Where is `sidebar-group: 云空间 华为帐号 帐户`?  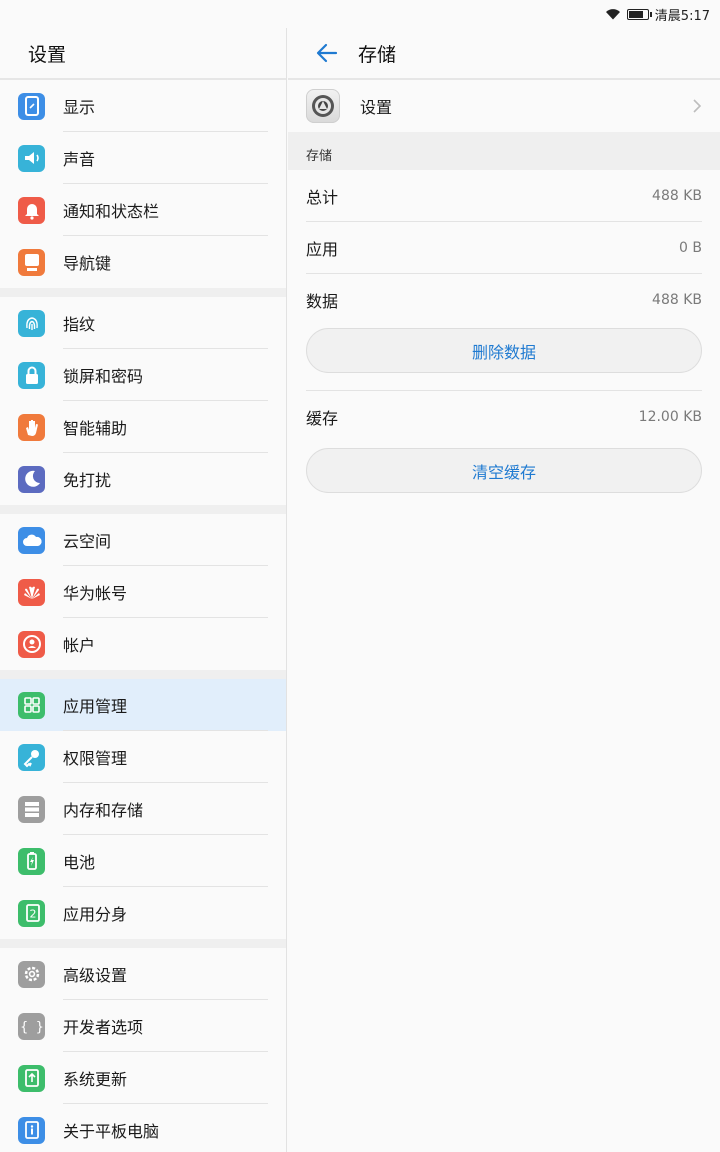
sidebar-group: 云空间 华为帐号 帐户 is located at coordinates (143, 592).